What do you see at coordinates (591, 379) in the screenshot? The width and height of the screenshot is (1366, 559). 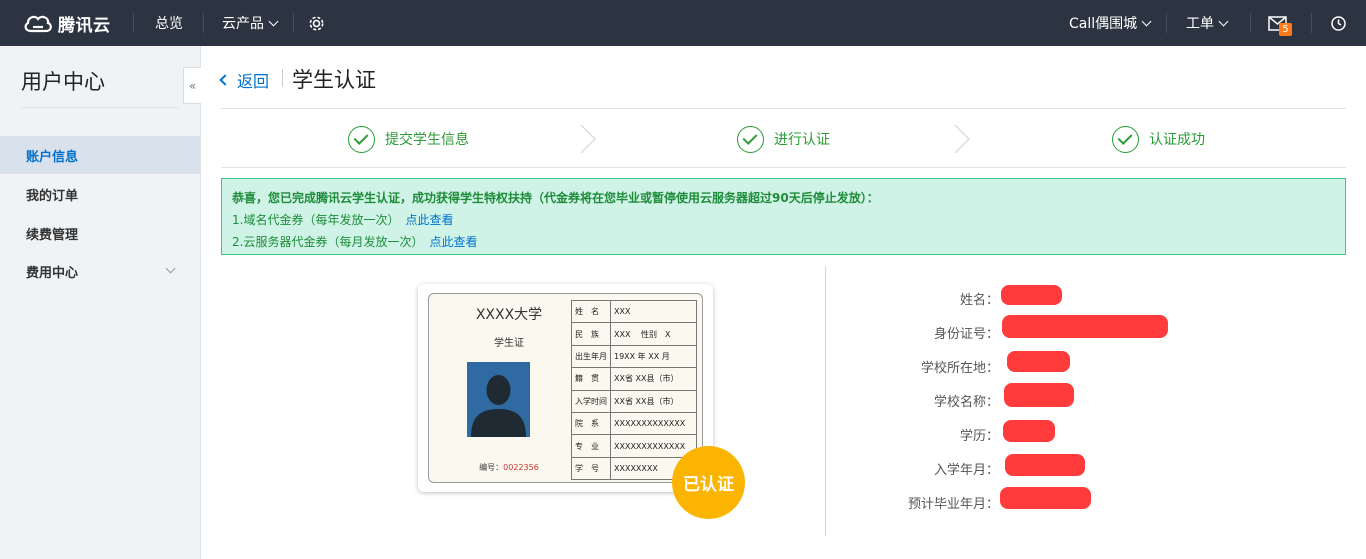 I see `card-field-label: 籍 贯` at bounding box center [591, 379].